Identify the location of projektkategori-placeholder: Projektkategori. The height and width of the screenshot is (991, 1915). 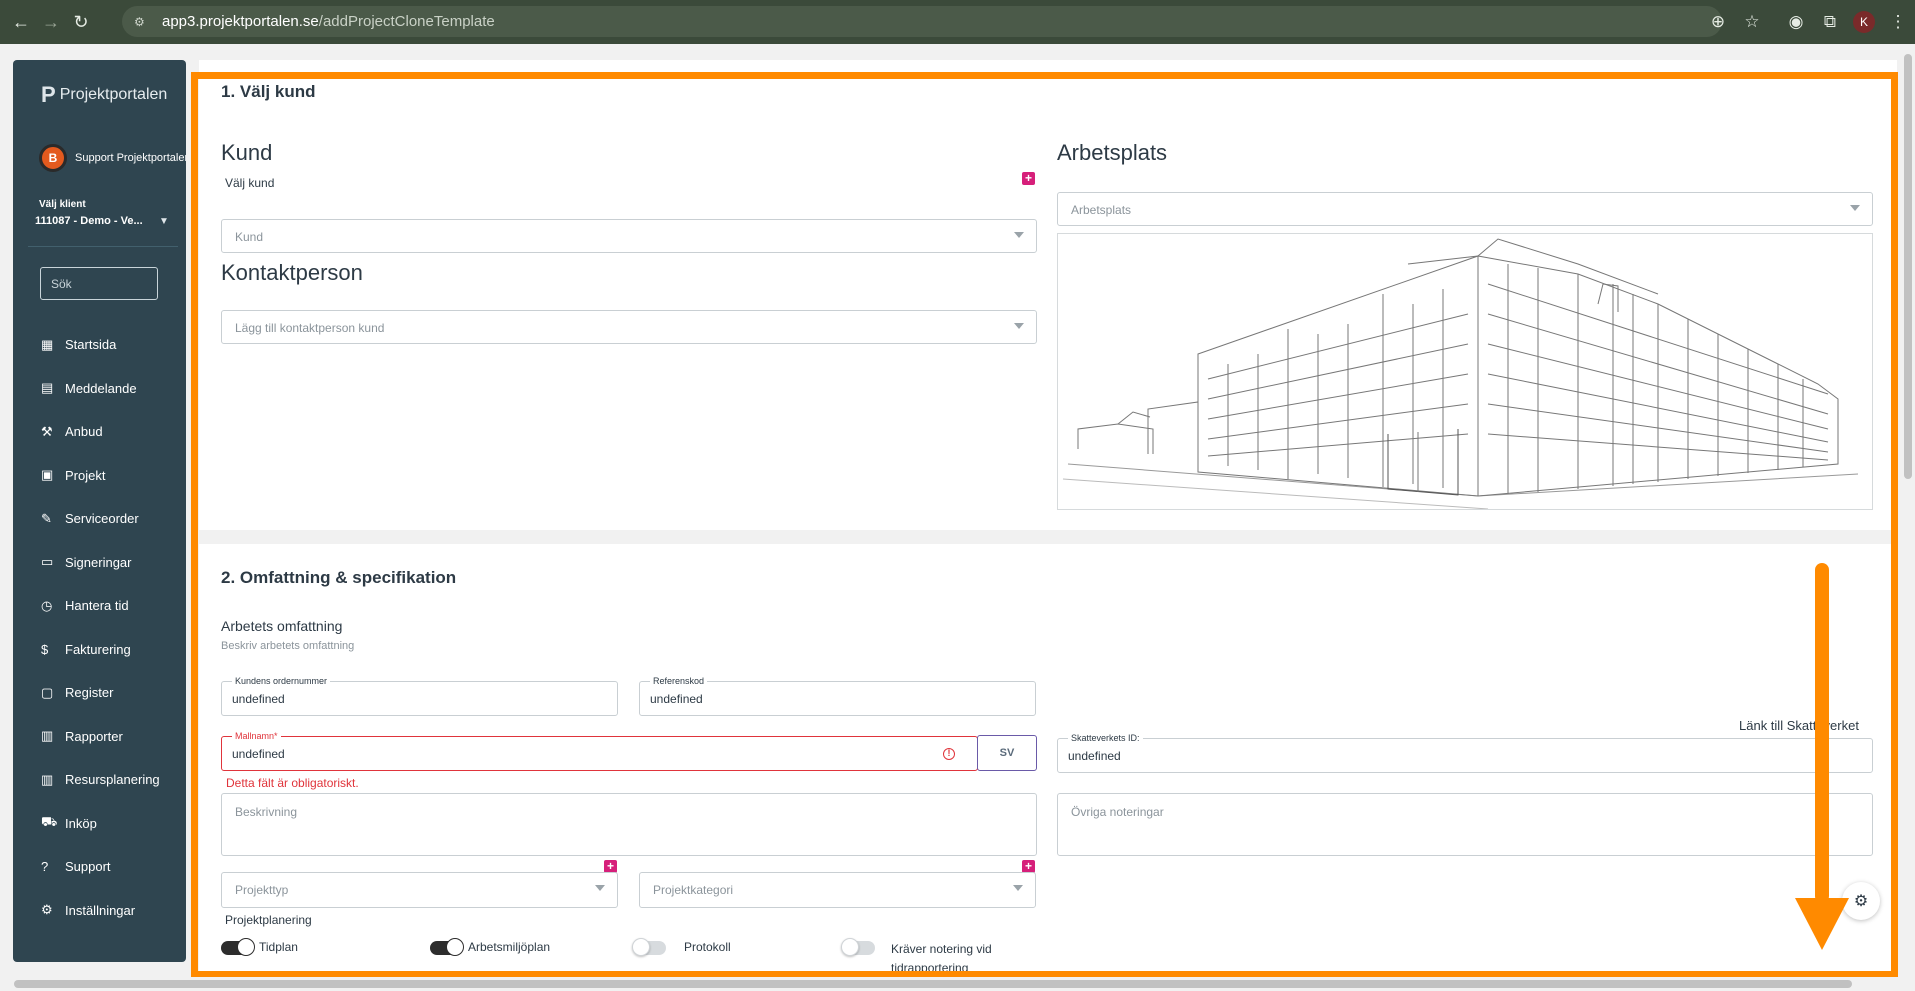
(693, 890).